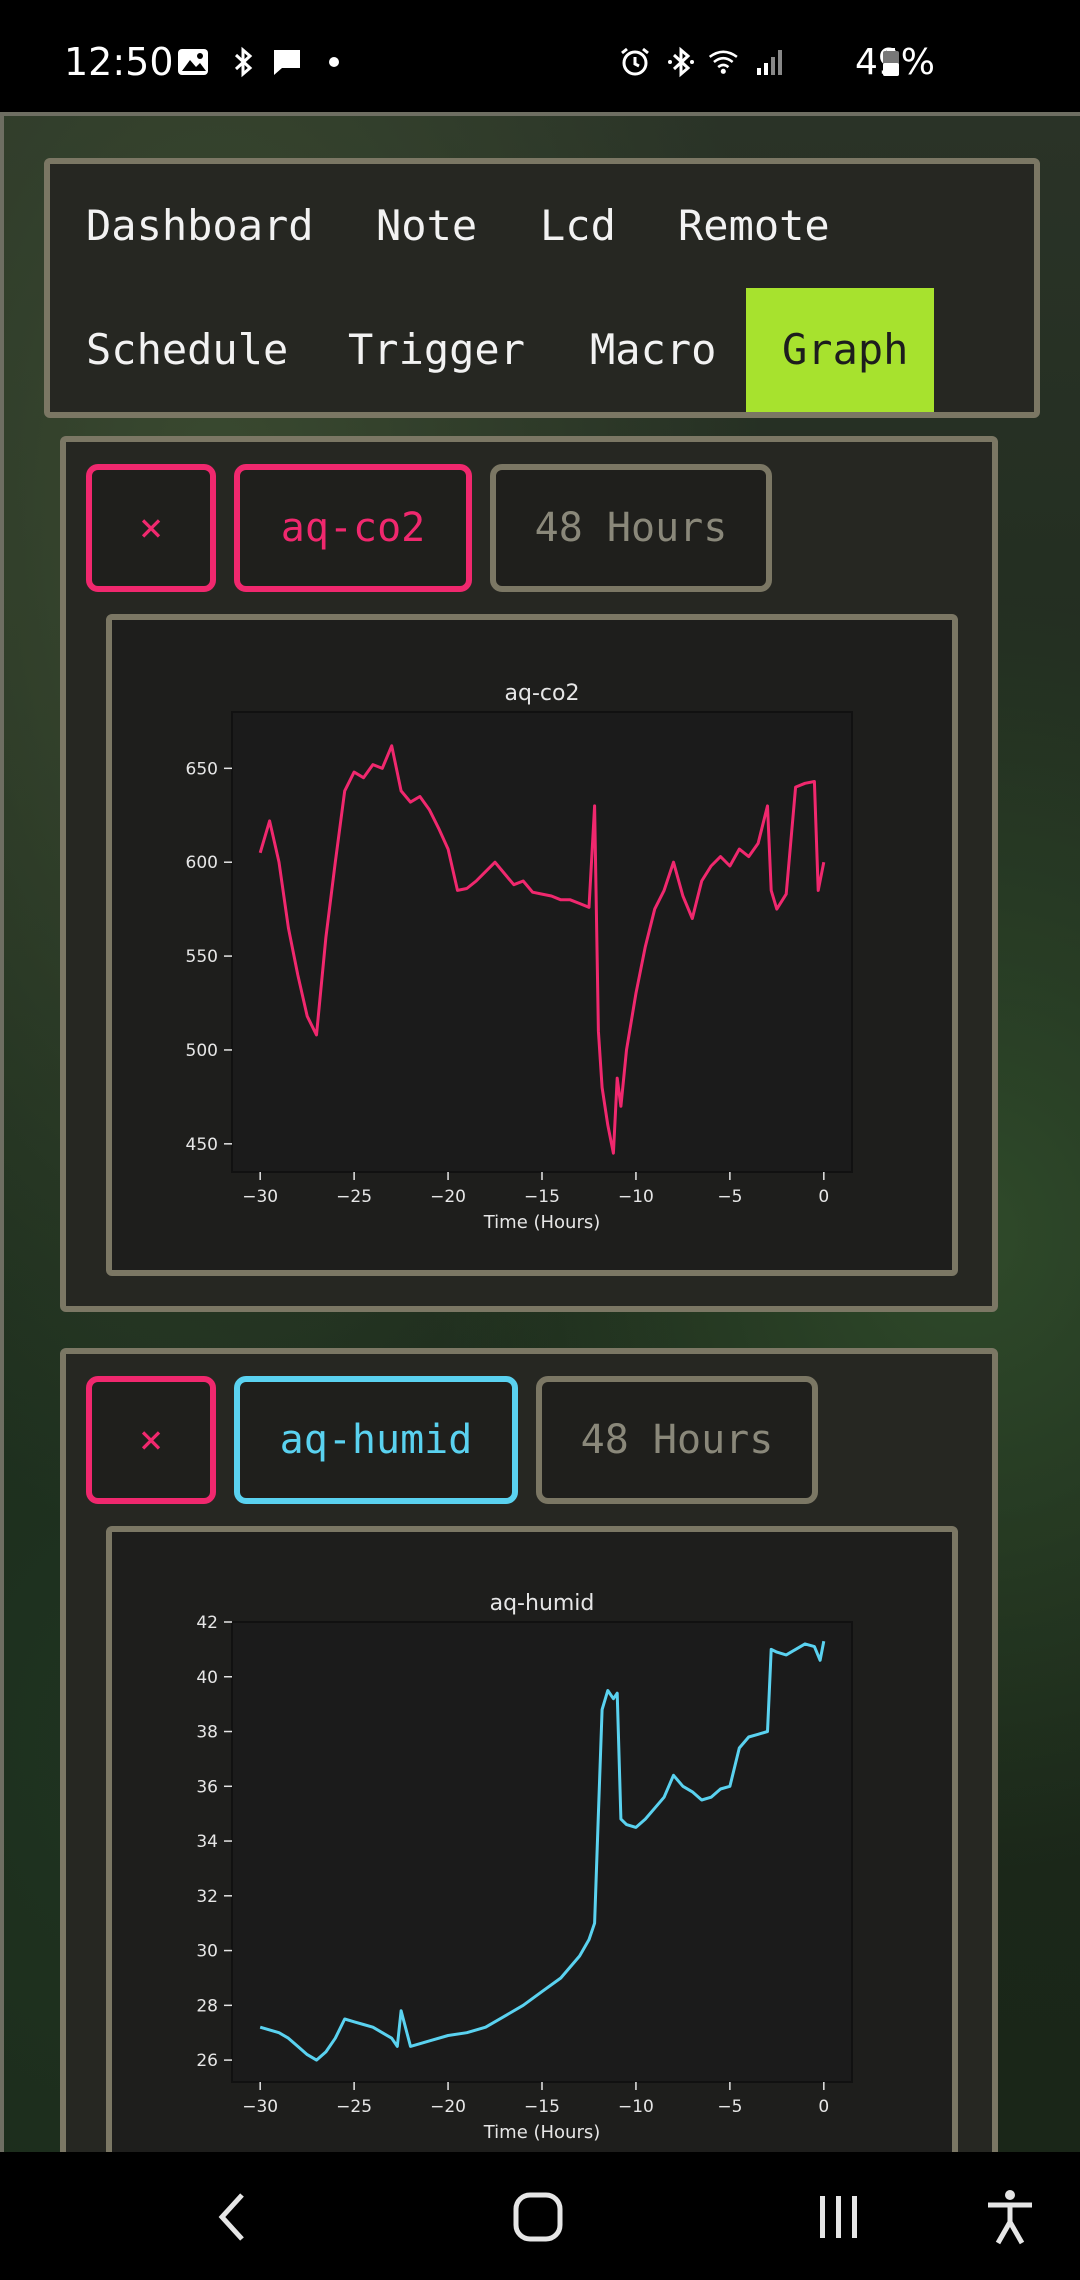  Describe the element at coordinates (542, 1603) in the screenshot. I see `chart-title: aq-humid` at that location.